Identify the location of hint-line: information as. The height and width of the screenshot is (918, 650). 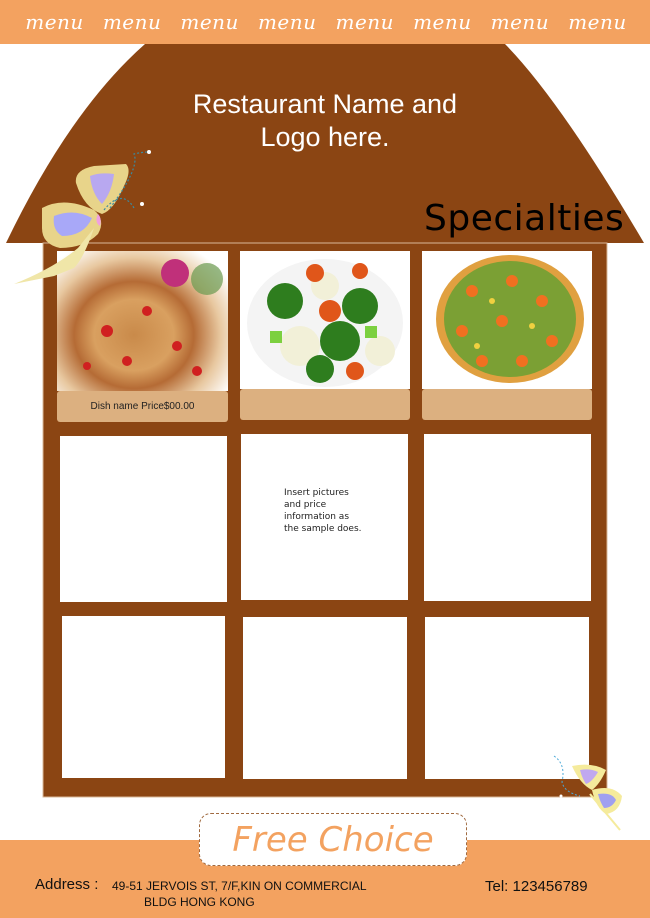
(317, 517).